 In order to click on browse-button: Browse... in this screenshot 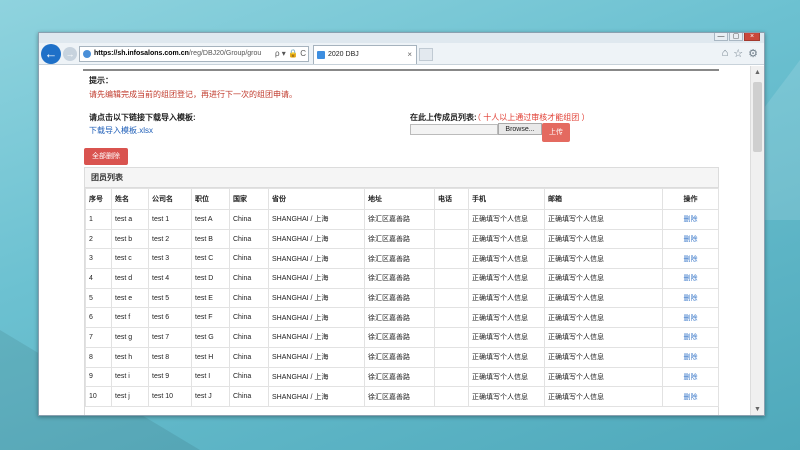, I will do `click(520, 129)`.